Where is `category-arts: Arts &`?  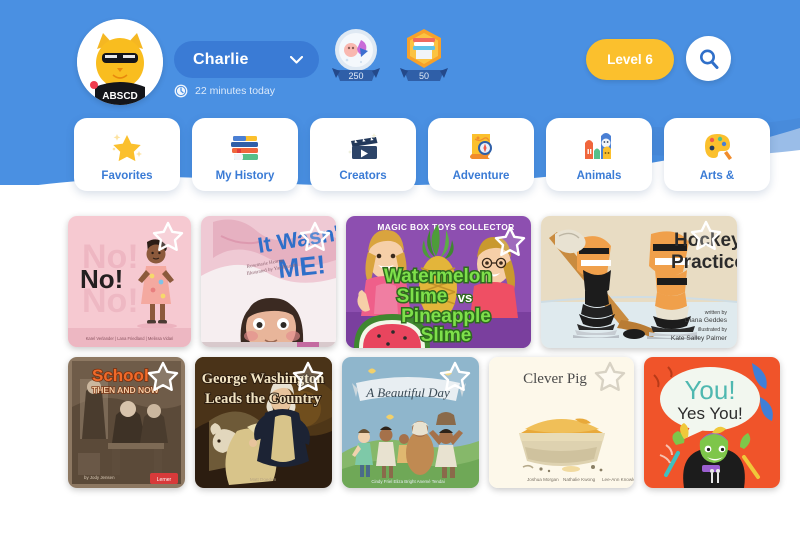 category-arts: Arts & is located at coordinates (717, 154).